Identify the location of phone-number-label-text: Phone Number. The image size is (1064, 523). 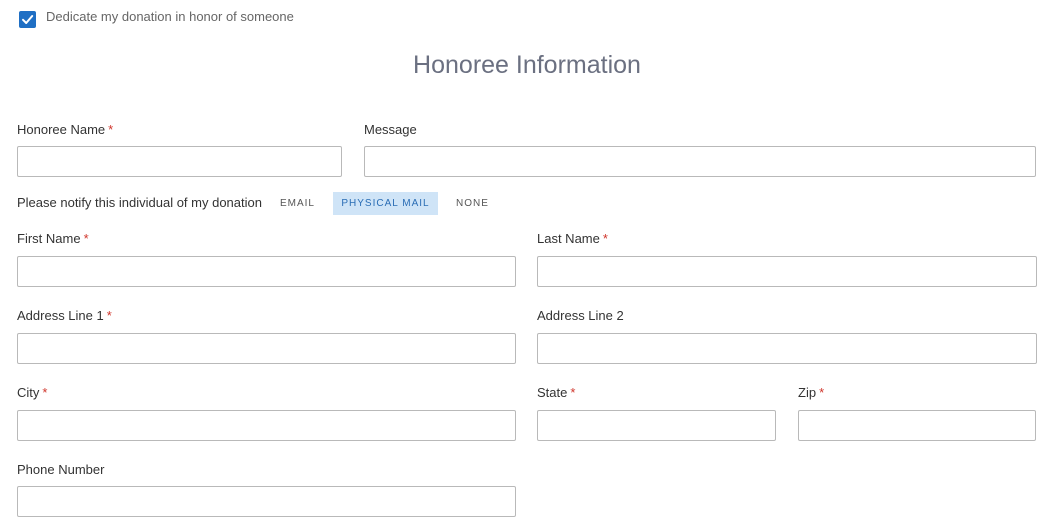
(61, 469).